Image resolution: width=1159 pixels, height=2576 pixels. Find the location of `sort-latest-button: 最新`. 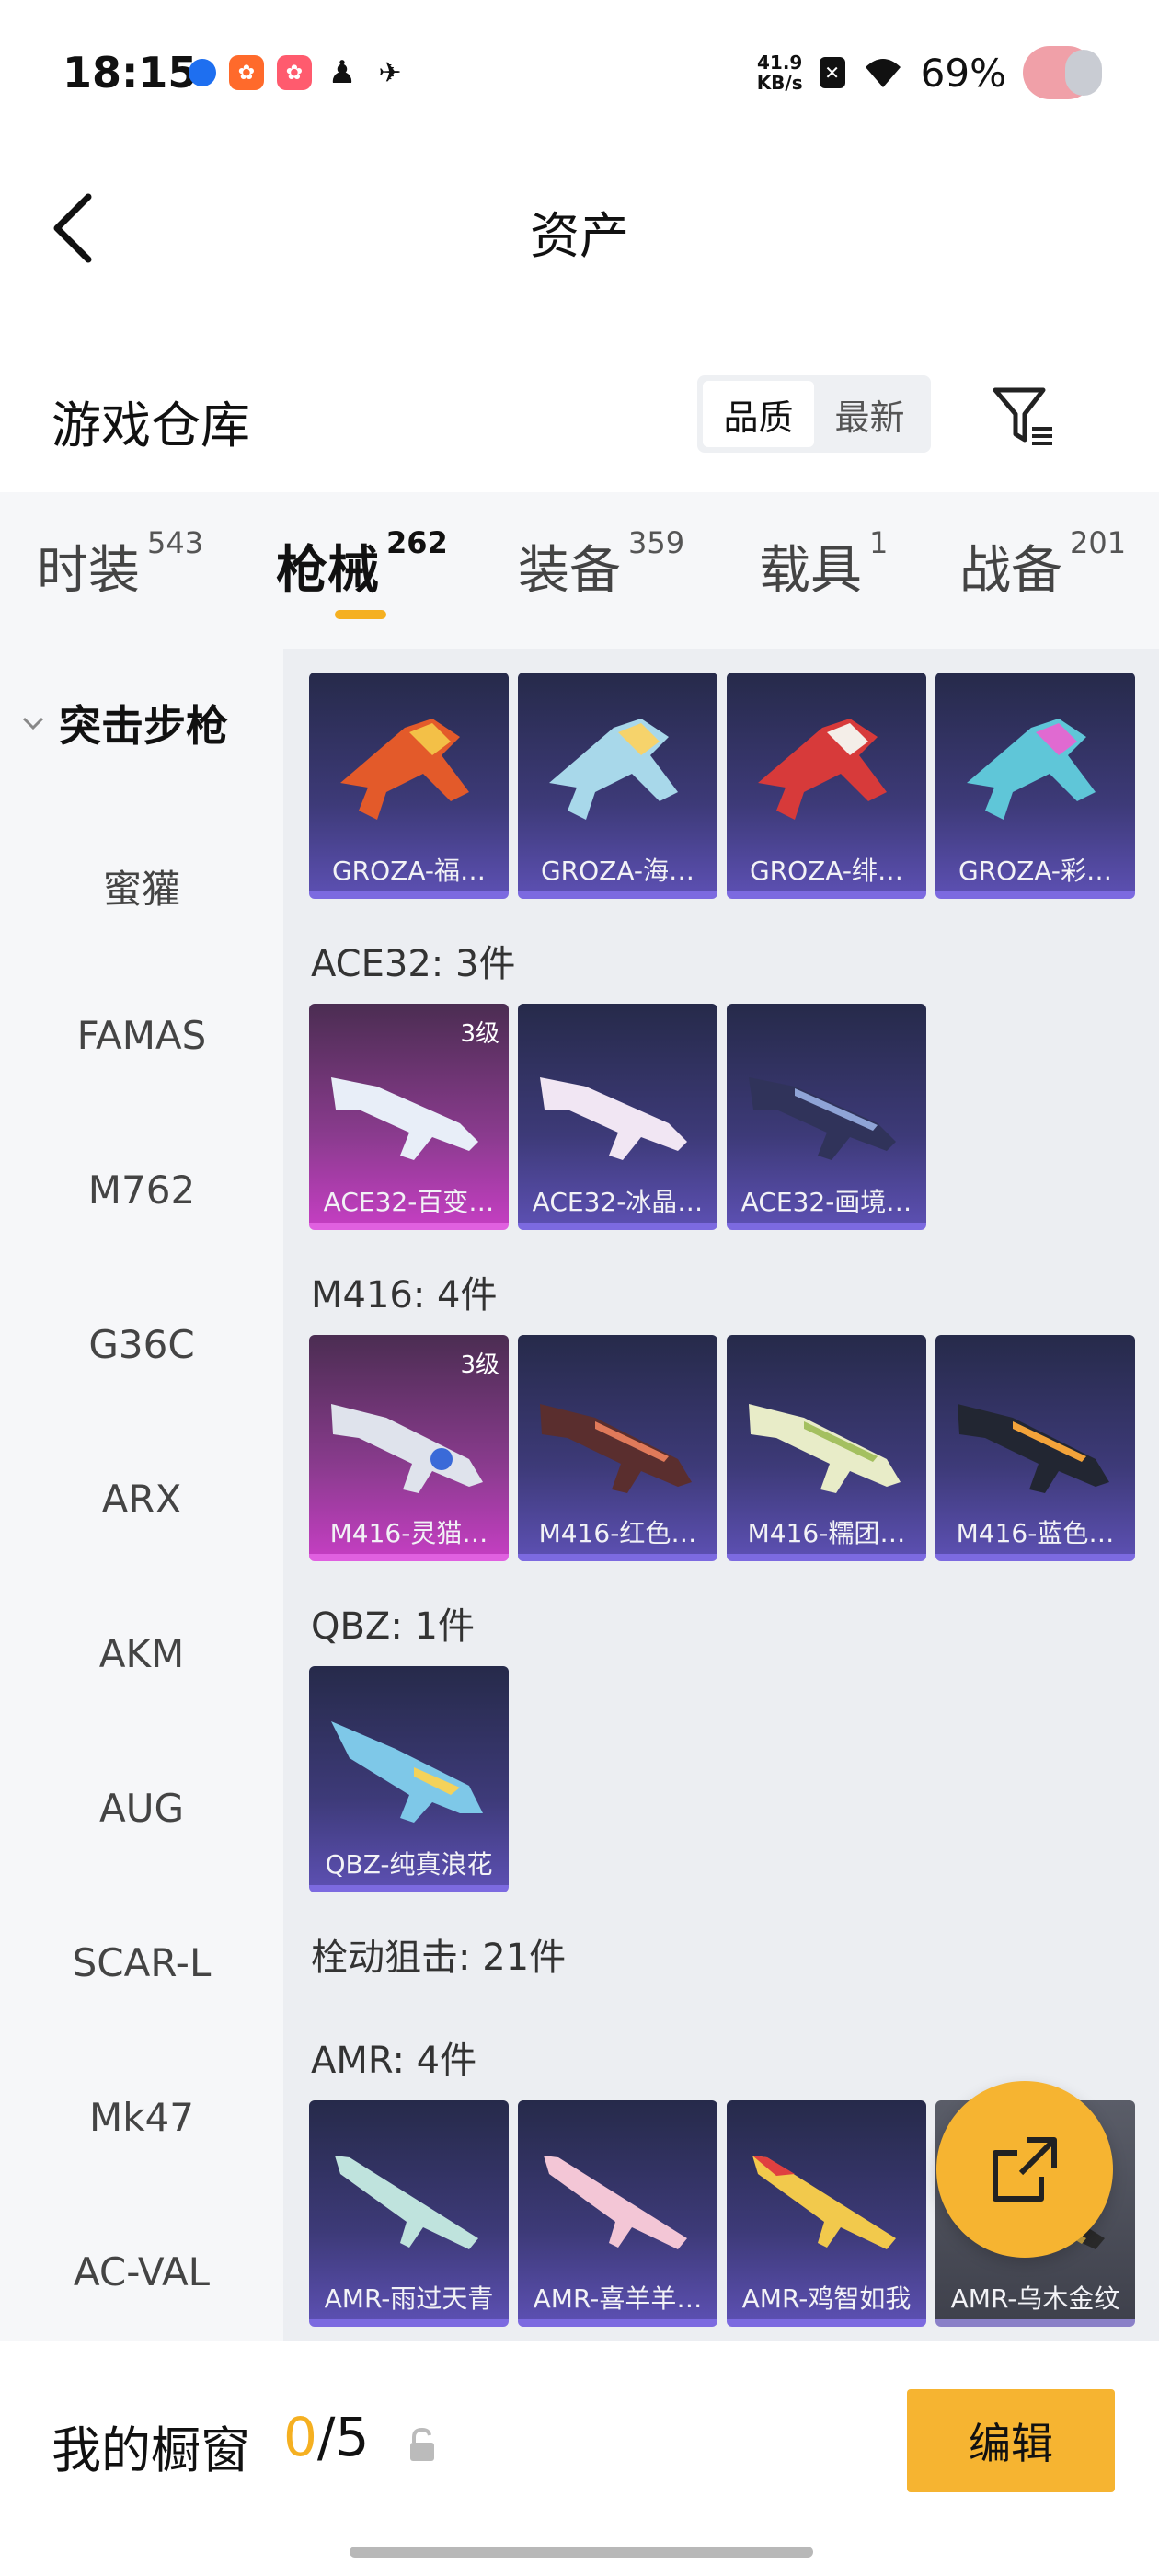

sort-latest-button: 最新 is located at coordinates (869, 414).